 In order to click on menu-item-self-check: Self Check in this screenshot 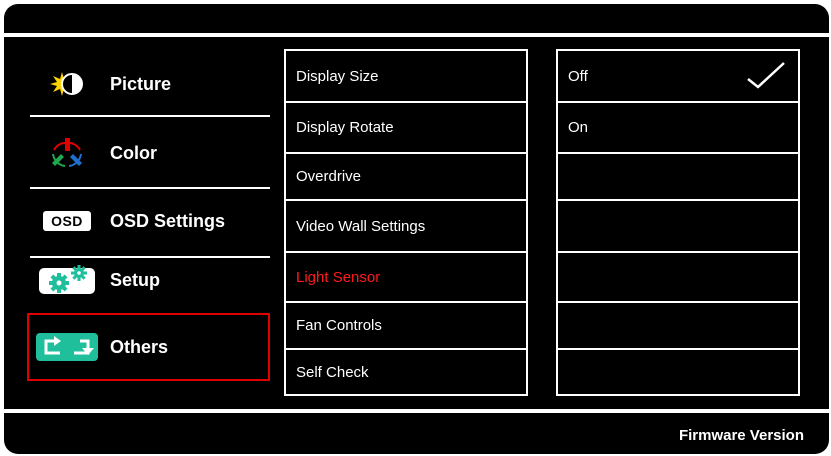, I will do `click(406, 372)`.